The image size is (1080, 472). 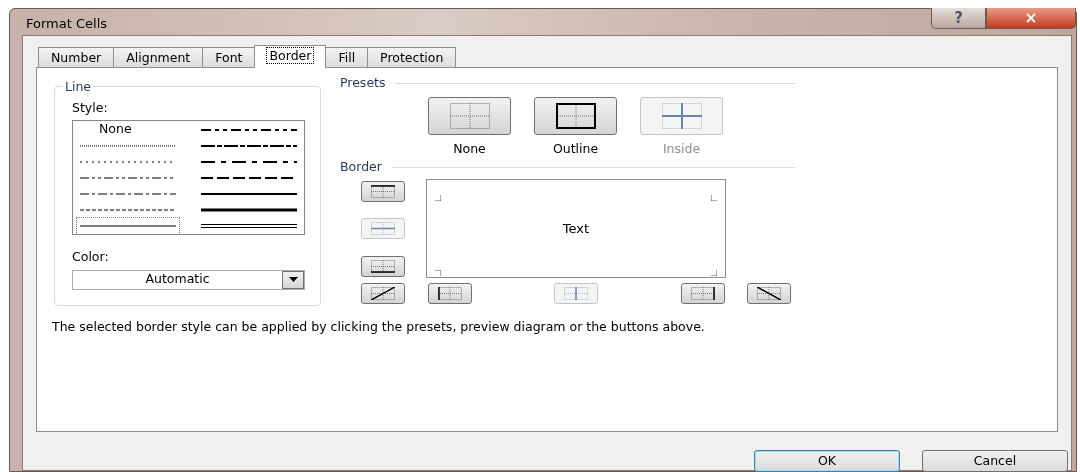 I want to click on tab: Fill, so click(x=347, y=57).